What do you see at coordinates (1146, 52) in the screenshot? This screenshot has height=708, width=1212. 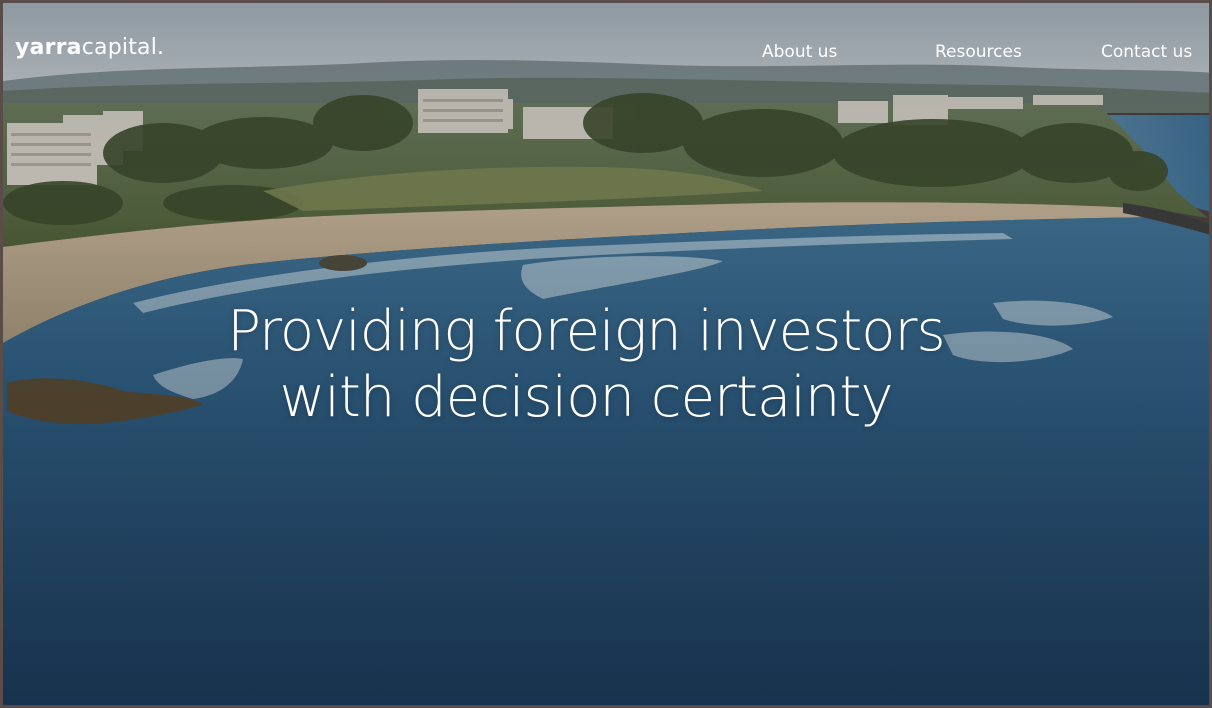 I see `nav-contact-us-link: Contact us` at bounding box center [1146, 52].